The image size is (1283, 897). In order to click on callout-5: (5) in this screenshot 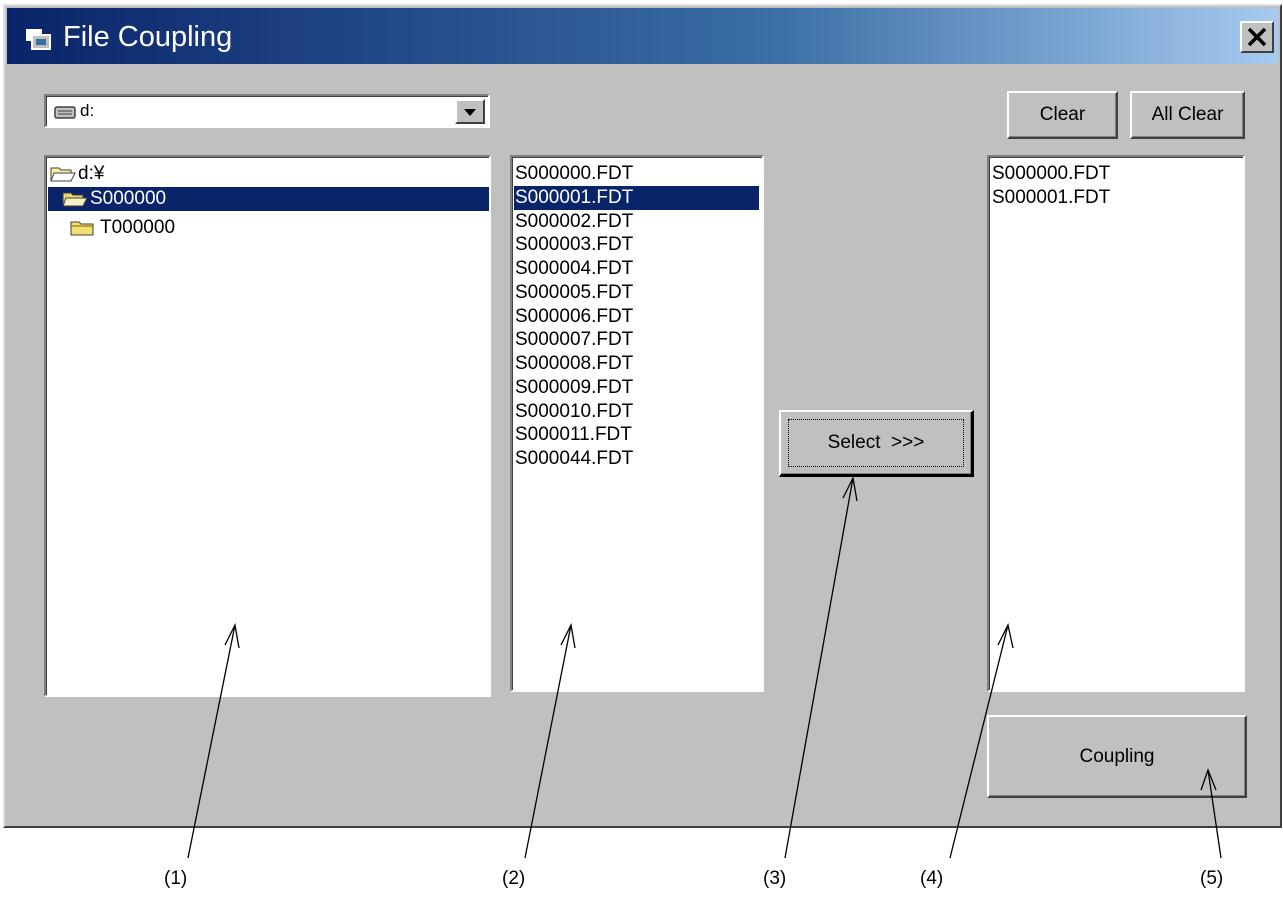, I will do `click(1212, 878)`.